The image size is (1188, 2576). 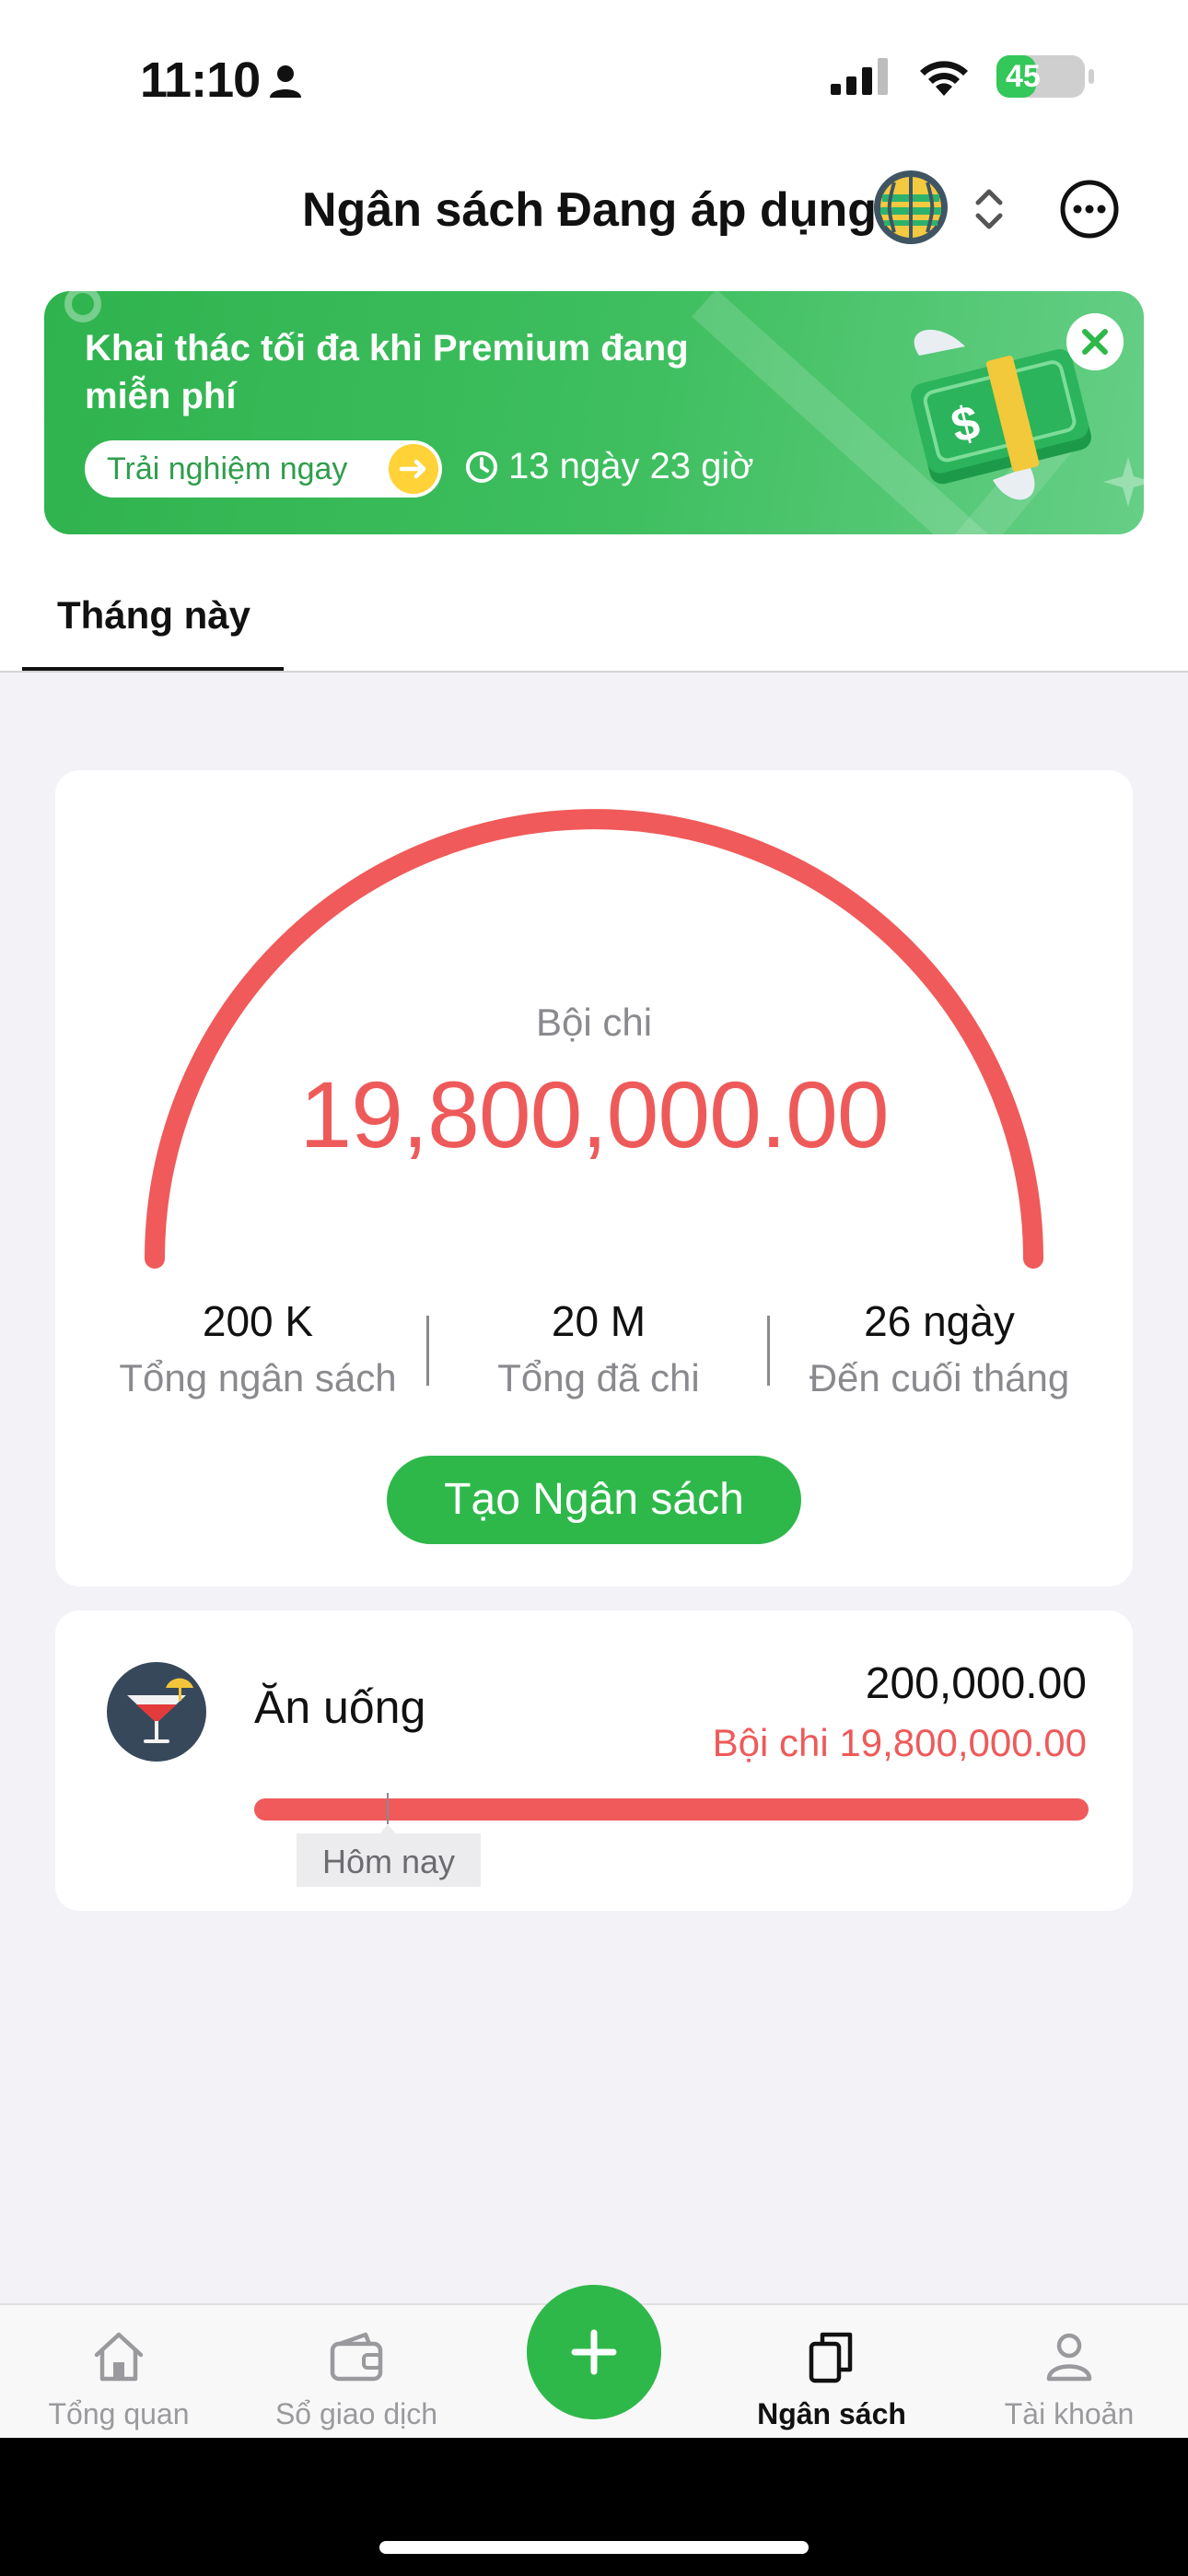 What do you see at coordinates (285, 81) in the screenshot?
I see `person-status-icon` at bounding box center [285, 81].